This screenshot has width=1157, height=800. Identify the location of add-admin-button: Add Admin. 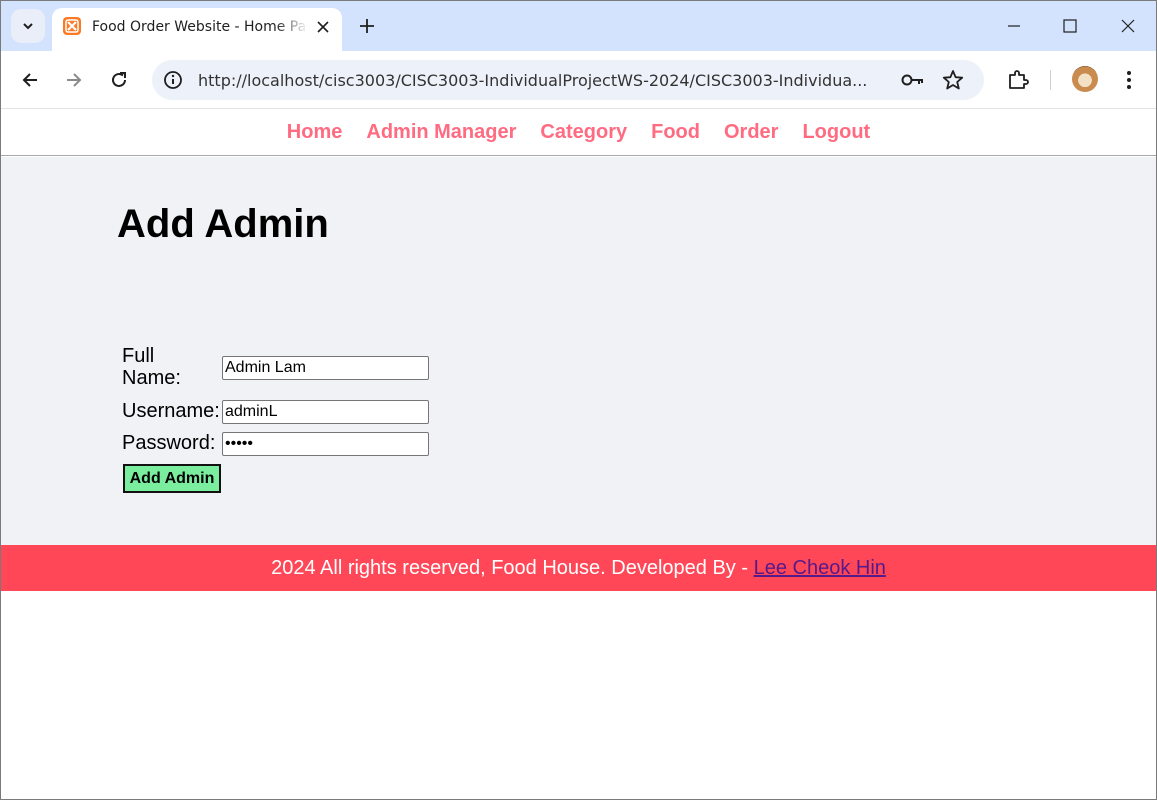
(172, 478).